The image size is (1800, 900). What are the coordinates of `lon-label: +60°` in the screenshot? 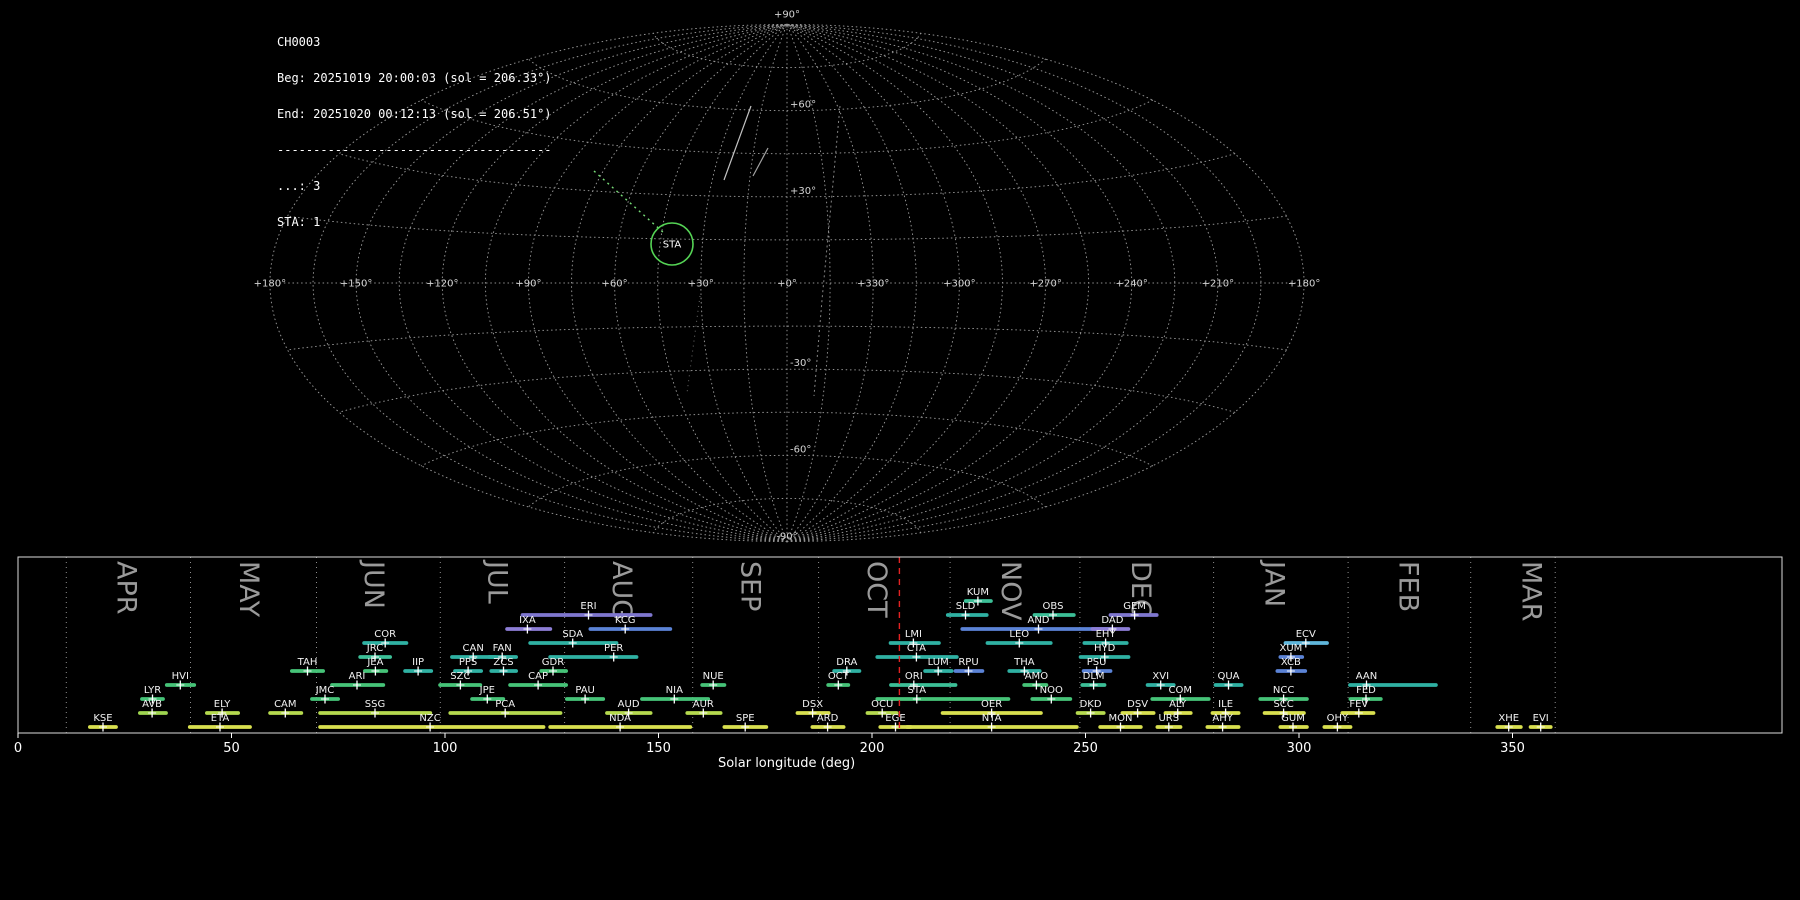 It's located at (615, 284).